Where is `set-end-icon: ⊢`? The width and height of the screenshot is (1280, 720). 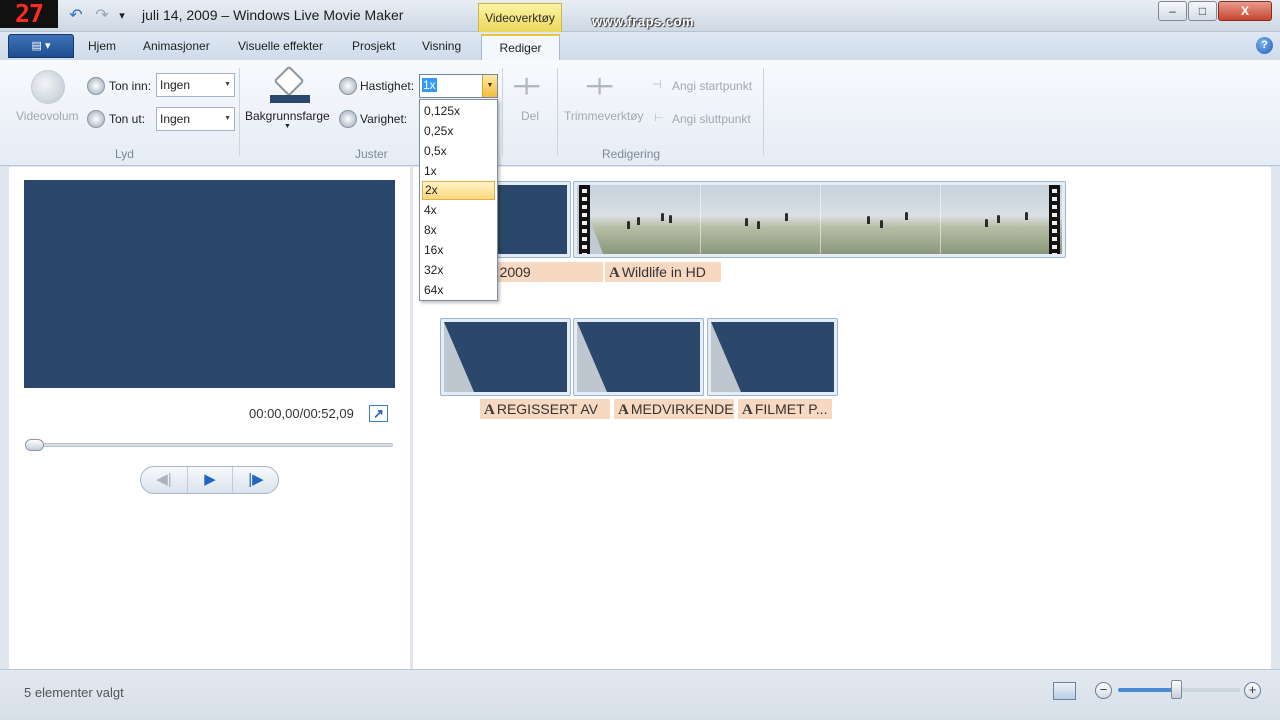 set-end-icon: ⊢ is located at coordinates (659, 118).